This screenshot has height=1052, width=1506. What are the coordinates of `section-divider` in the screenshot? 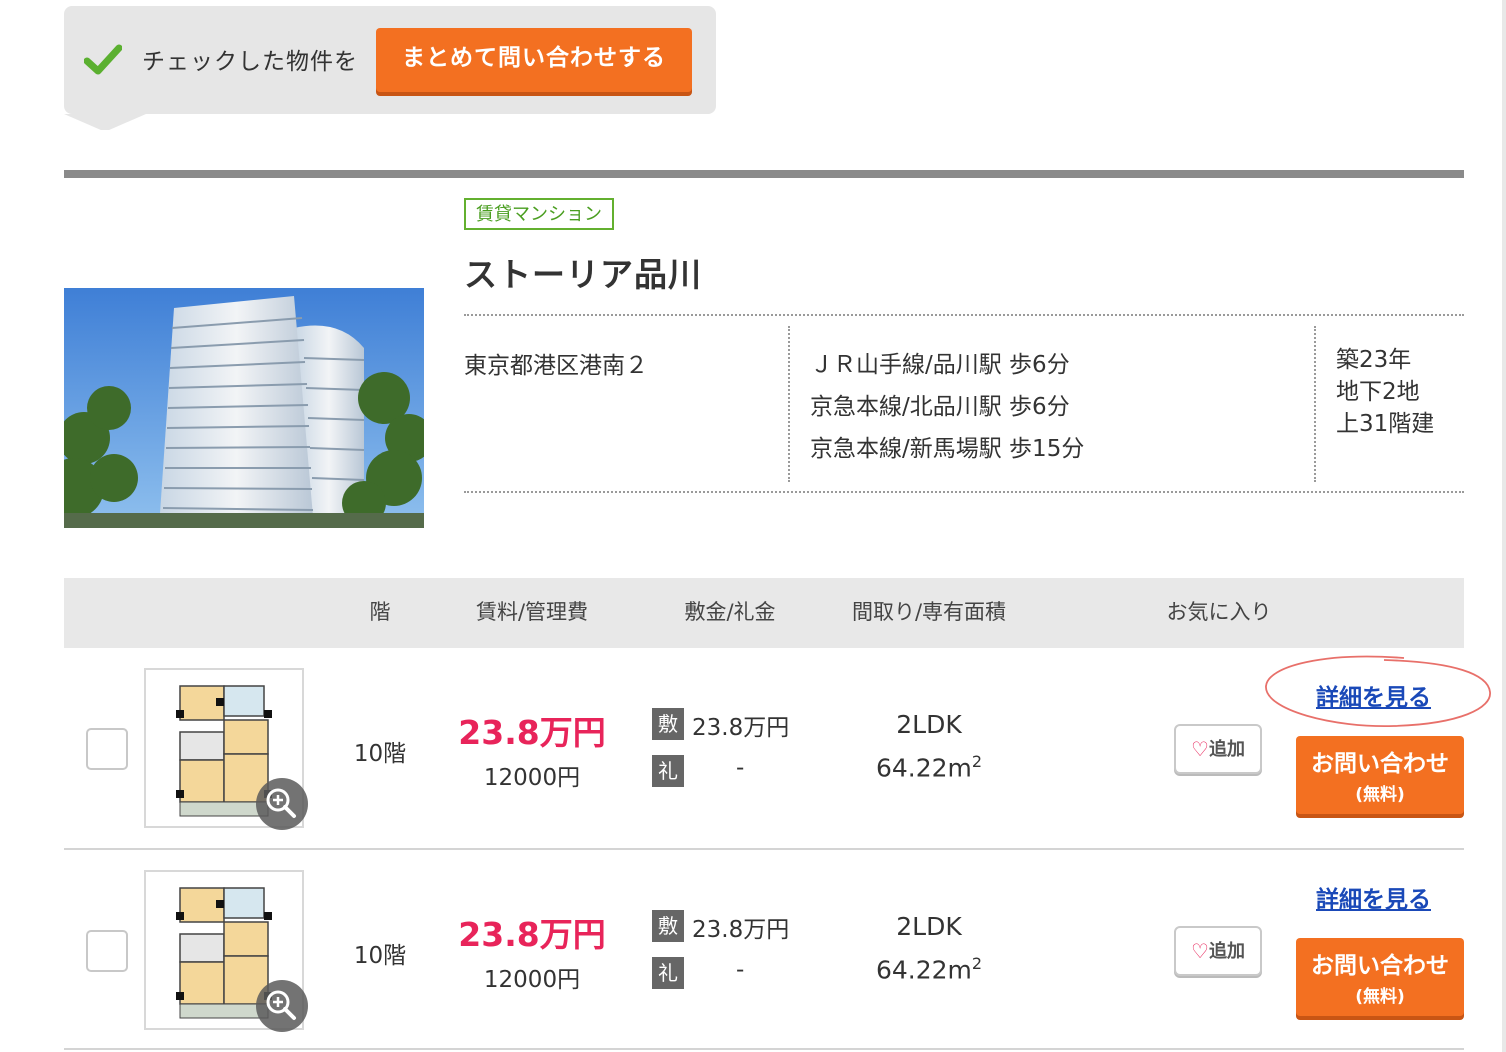 It's located at (764, 174).